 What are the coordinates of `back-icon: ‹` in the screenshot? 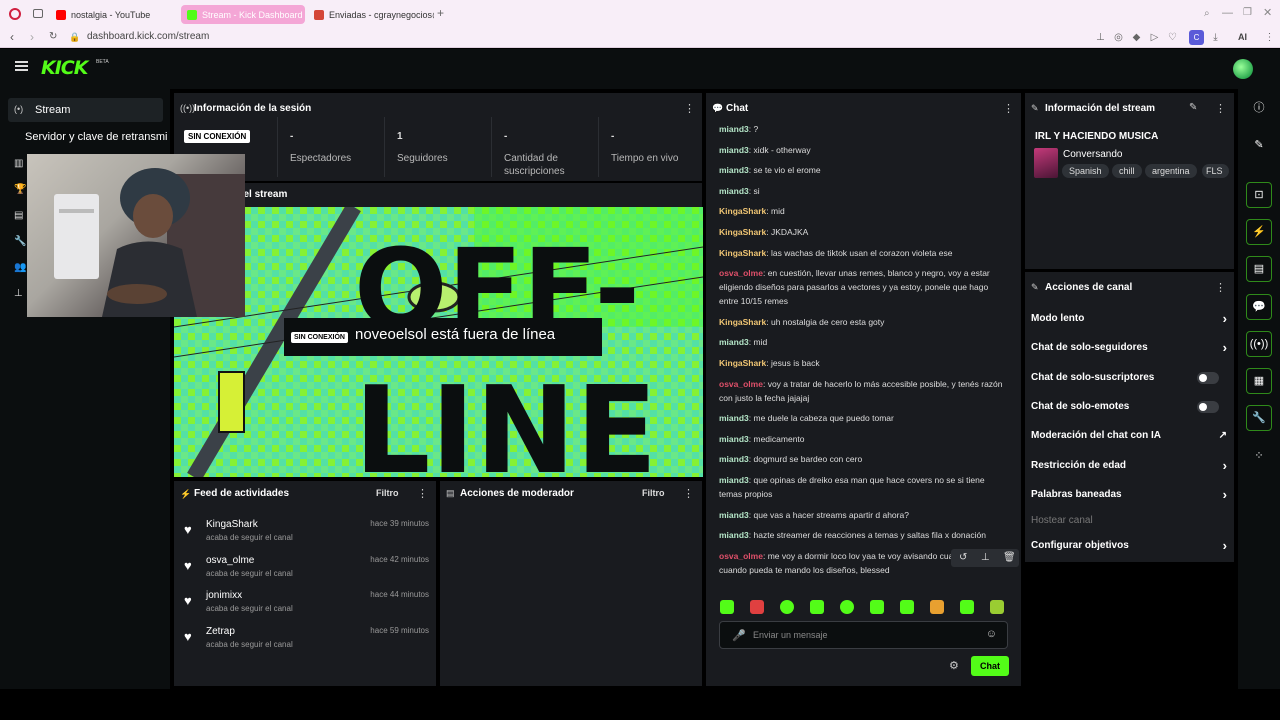 It's located at (12, 37).